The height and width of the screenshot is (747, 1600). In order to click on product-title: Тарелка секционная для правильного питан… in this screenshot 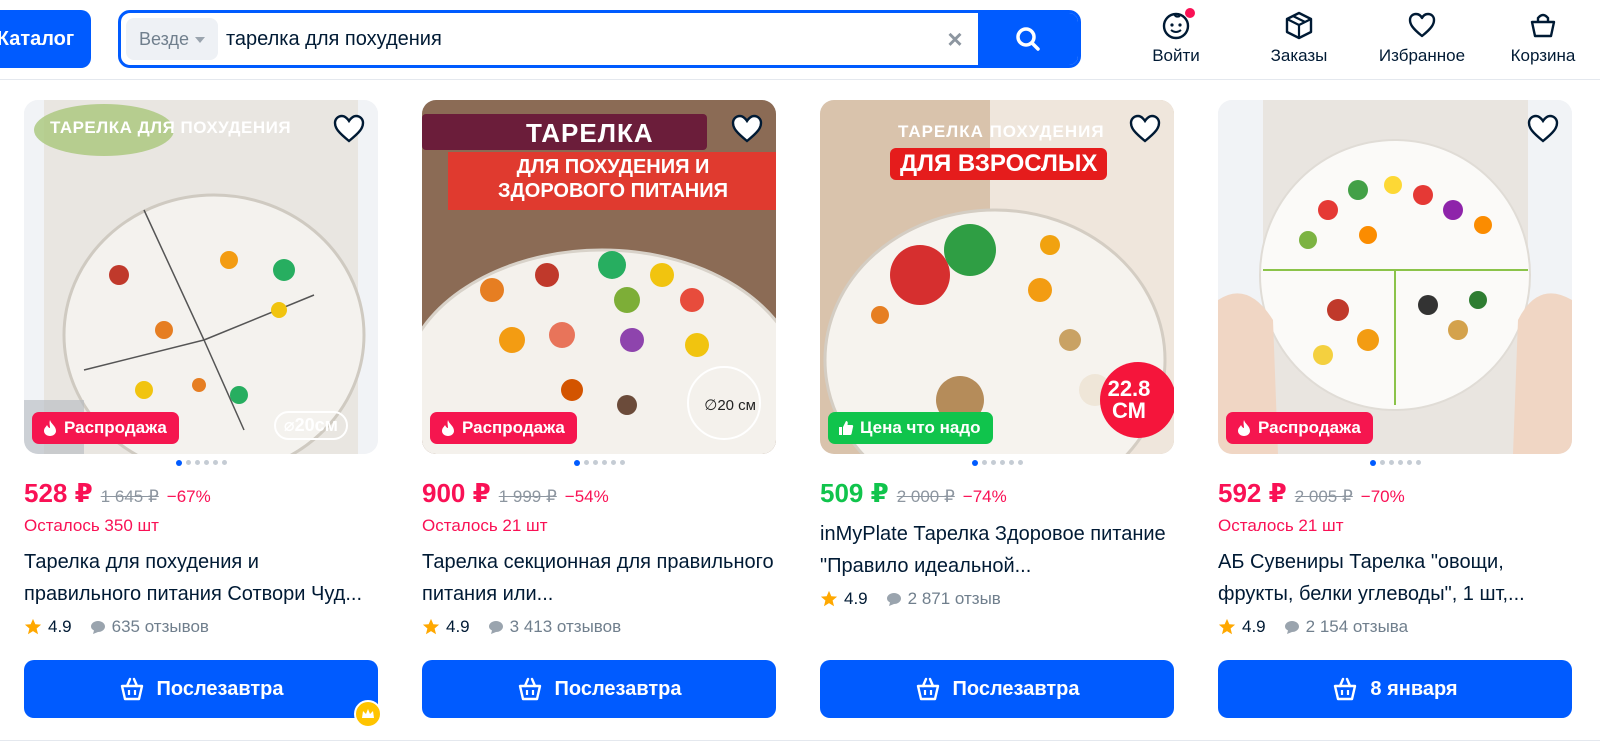, I will do `click(599, 578)`.